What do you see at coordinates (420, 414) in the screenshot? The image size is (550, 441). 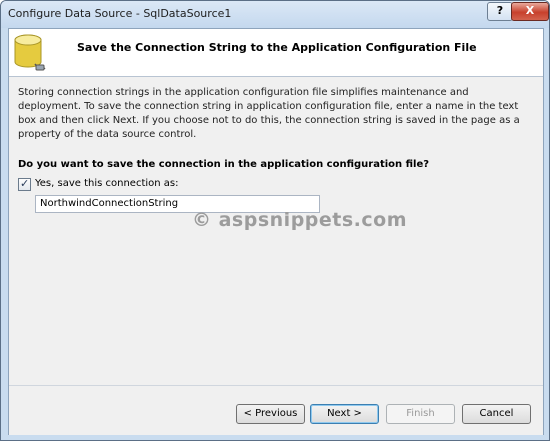 I see `finish-button: Finish` at bounding box center [420, 414].